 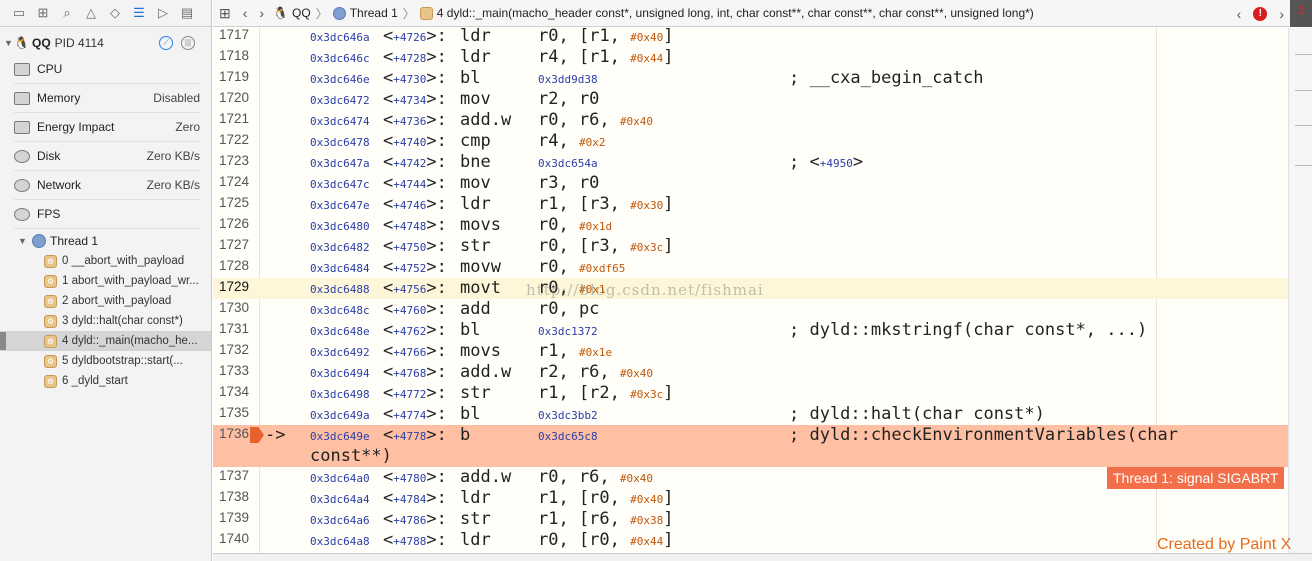 What do you see at coordinates (173, 185) in the screenshot?
I see `gauge-value: Zero KB/s` at bounding box center [173, 185].